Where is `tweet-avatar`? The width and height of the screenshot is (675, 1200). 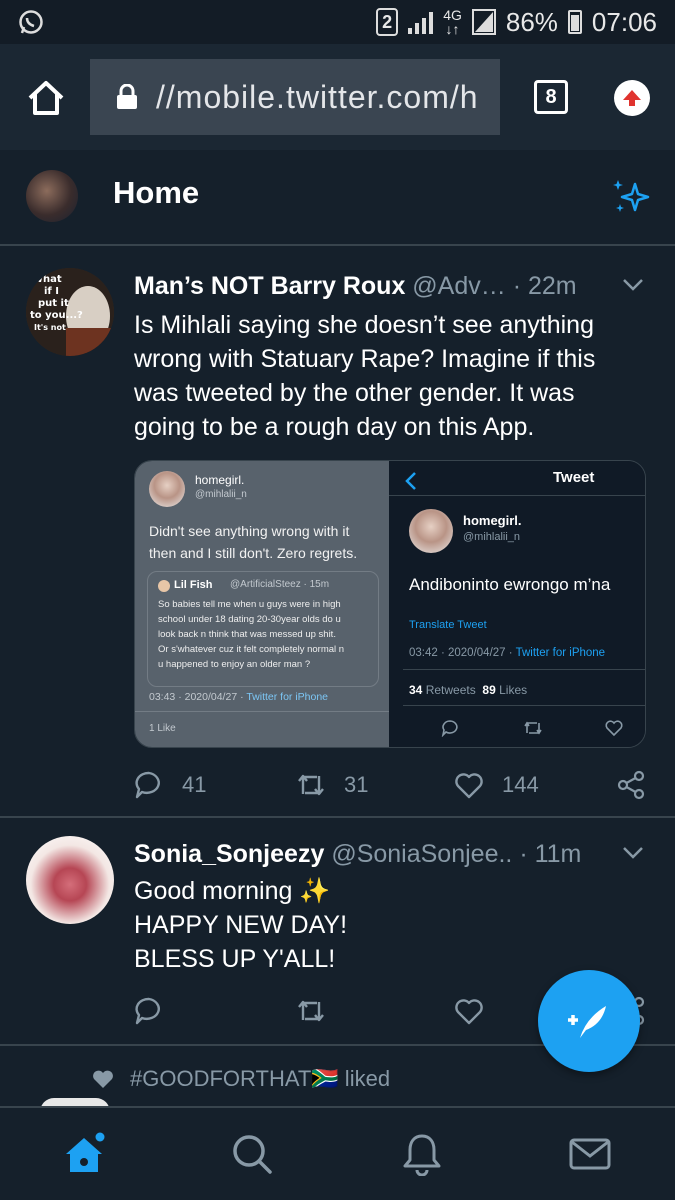
tweet-avatar is located at coordinates (70, 880).